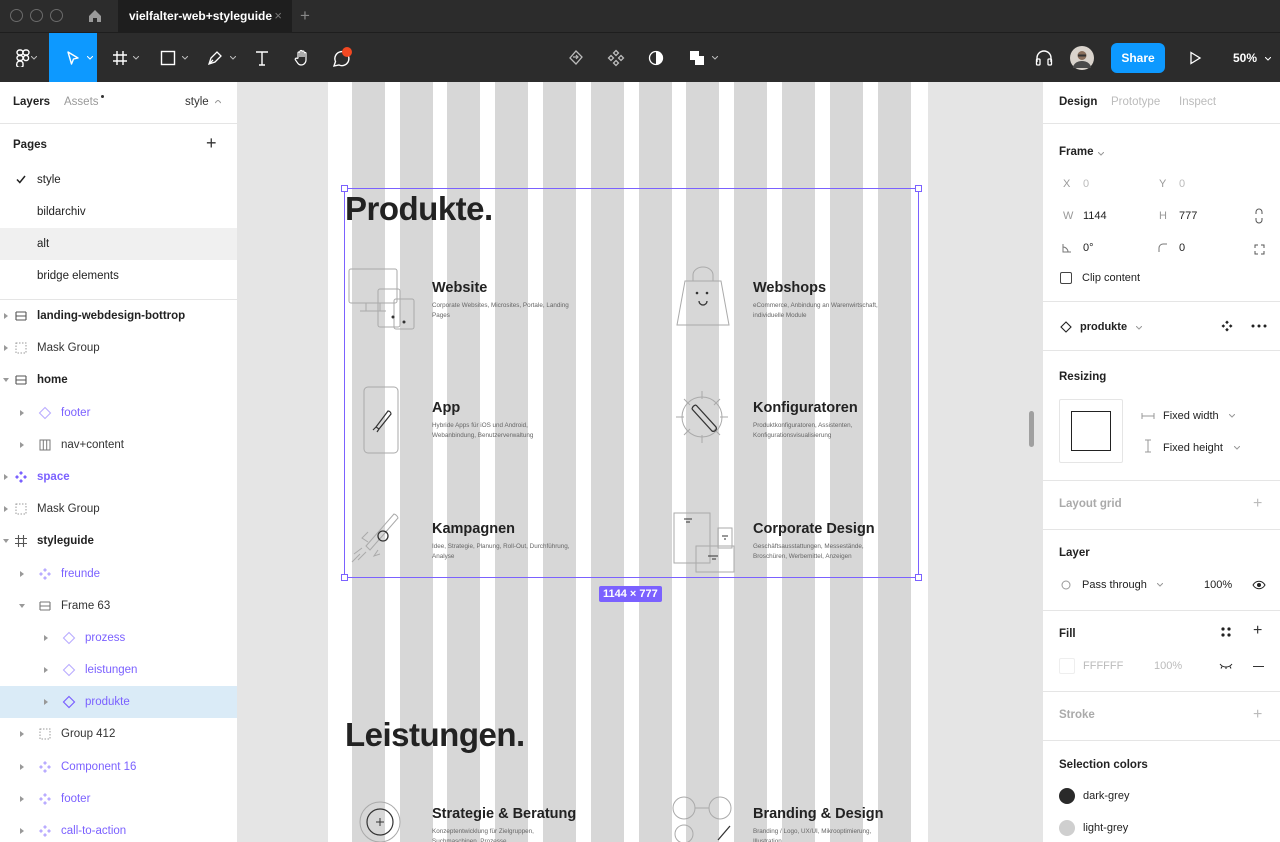  What do you see at coordinates (118, 276) in the screenshot?
I see `page-item-bridge-elements: bridge elements` at bounding box center [118, 276].